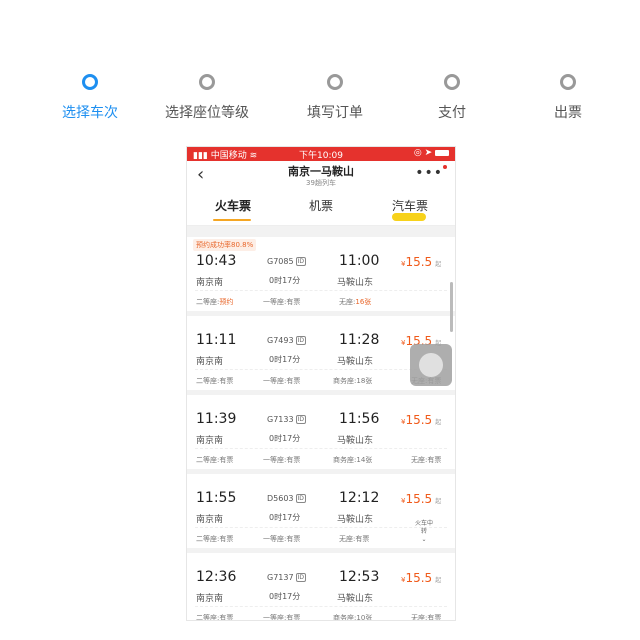 The image size is (640, 640). What do you see at coordinates (233, 205) in the screenshot?
I see `tab-train: 火车票` at bounding box center [233, 205].